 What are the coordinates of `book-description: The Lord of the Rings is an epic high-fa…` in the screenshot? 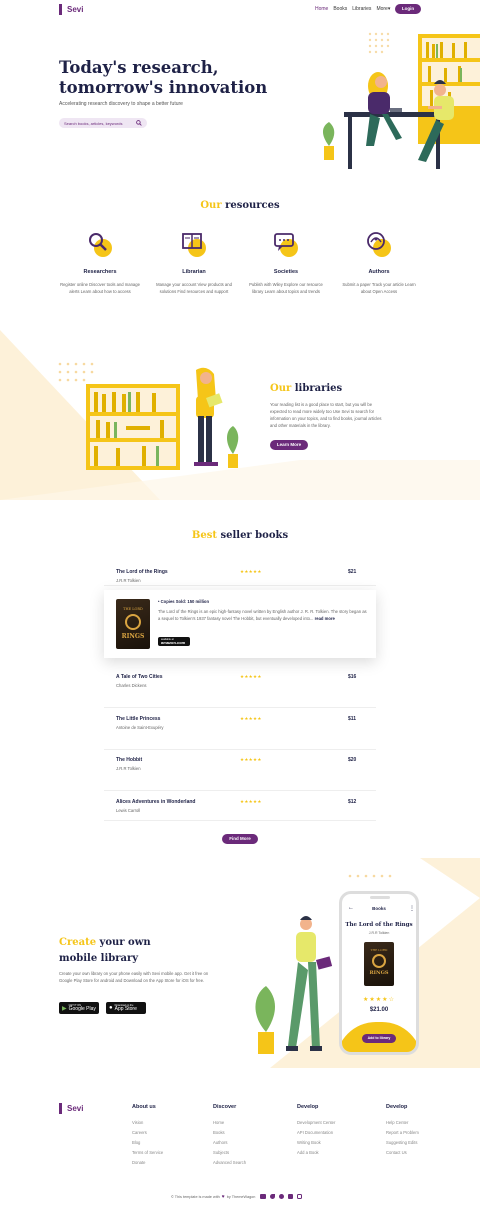 It's located at (262, 615).